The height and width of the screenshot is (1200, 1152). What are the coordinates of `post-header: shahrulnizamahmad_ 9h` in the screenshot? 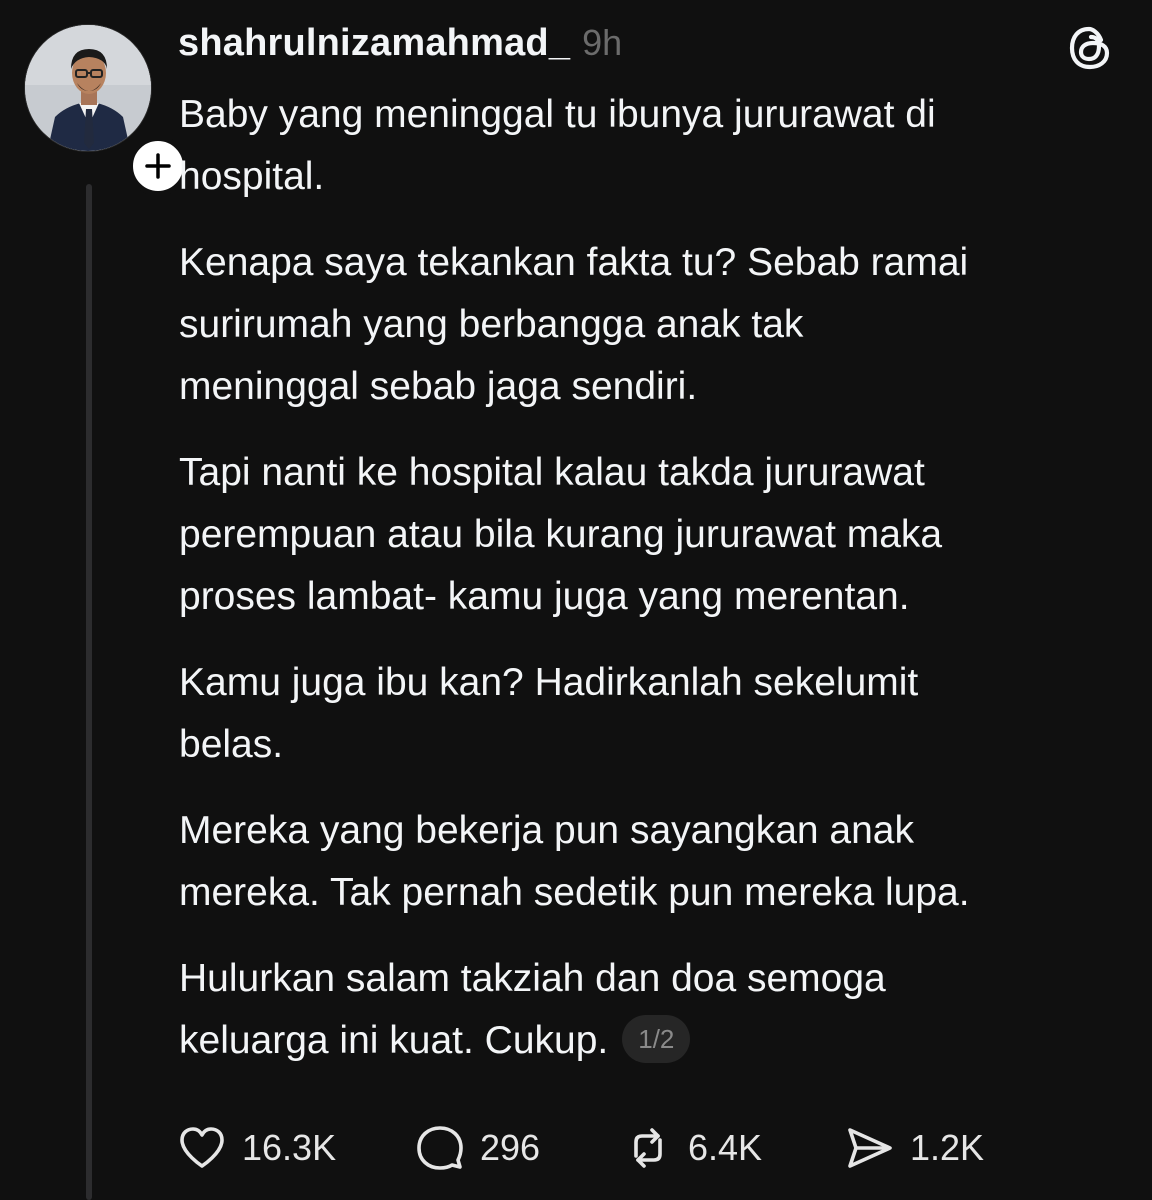 It's located at (400, 47).